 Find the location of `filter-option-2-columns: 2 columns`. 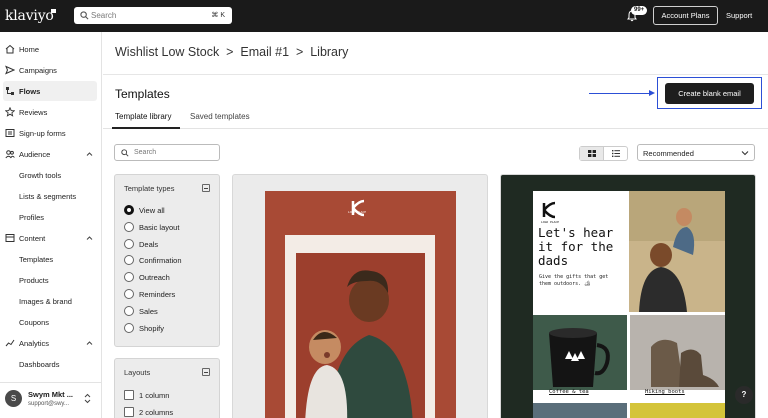

filter-option-2-columns: 2 columns is located at coordinates (169, 412).